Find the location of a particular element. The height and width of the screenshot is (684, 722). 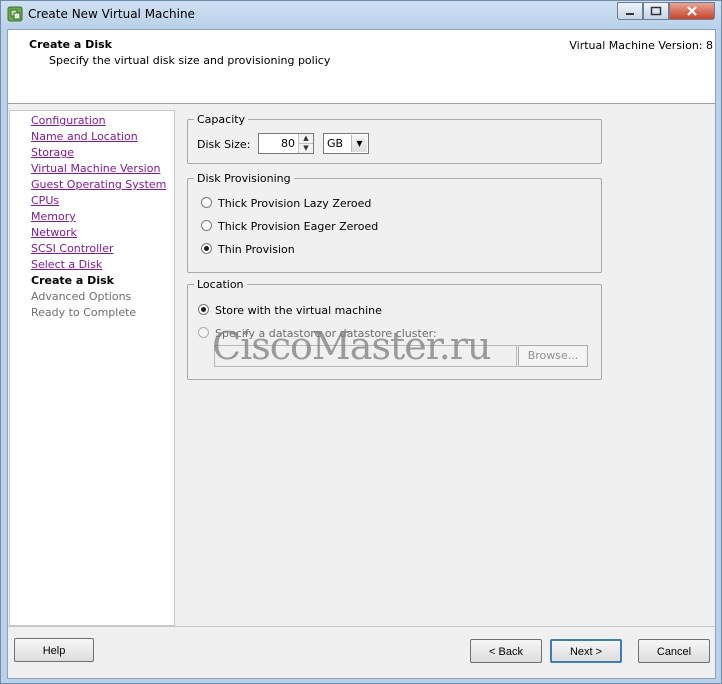

disk-size-stepper: 80 ▲ ▼ is located at coordinates (286, 143).